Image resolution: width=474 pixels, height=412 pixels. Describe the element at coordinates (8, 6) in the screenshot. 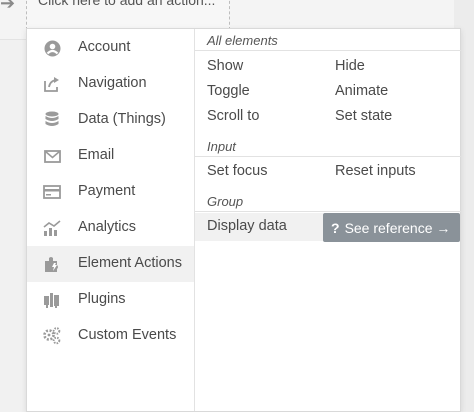

I see `arrow-right-icon: ➔` at that location.